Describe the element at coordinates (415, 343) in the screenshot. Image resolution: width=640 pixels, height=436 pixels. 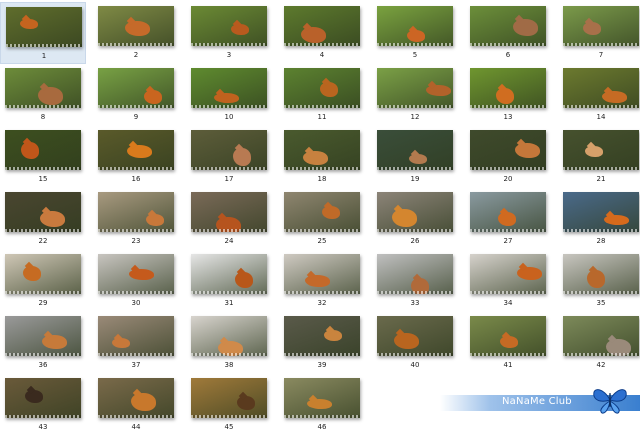
I see `thumbnail-item: 40` at that location.